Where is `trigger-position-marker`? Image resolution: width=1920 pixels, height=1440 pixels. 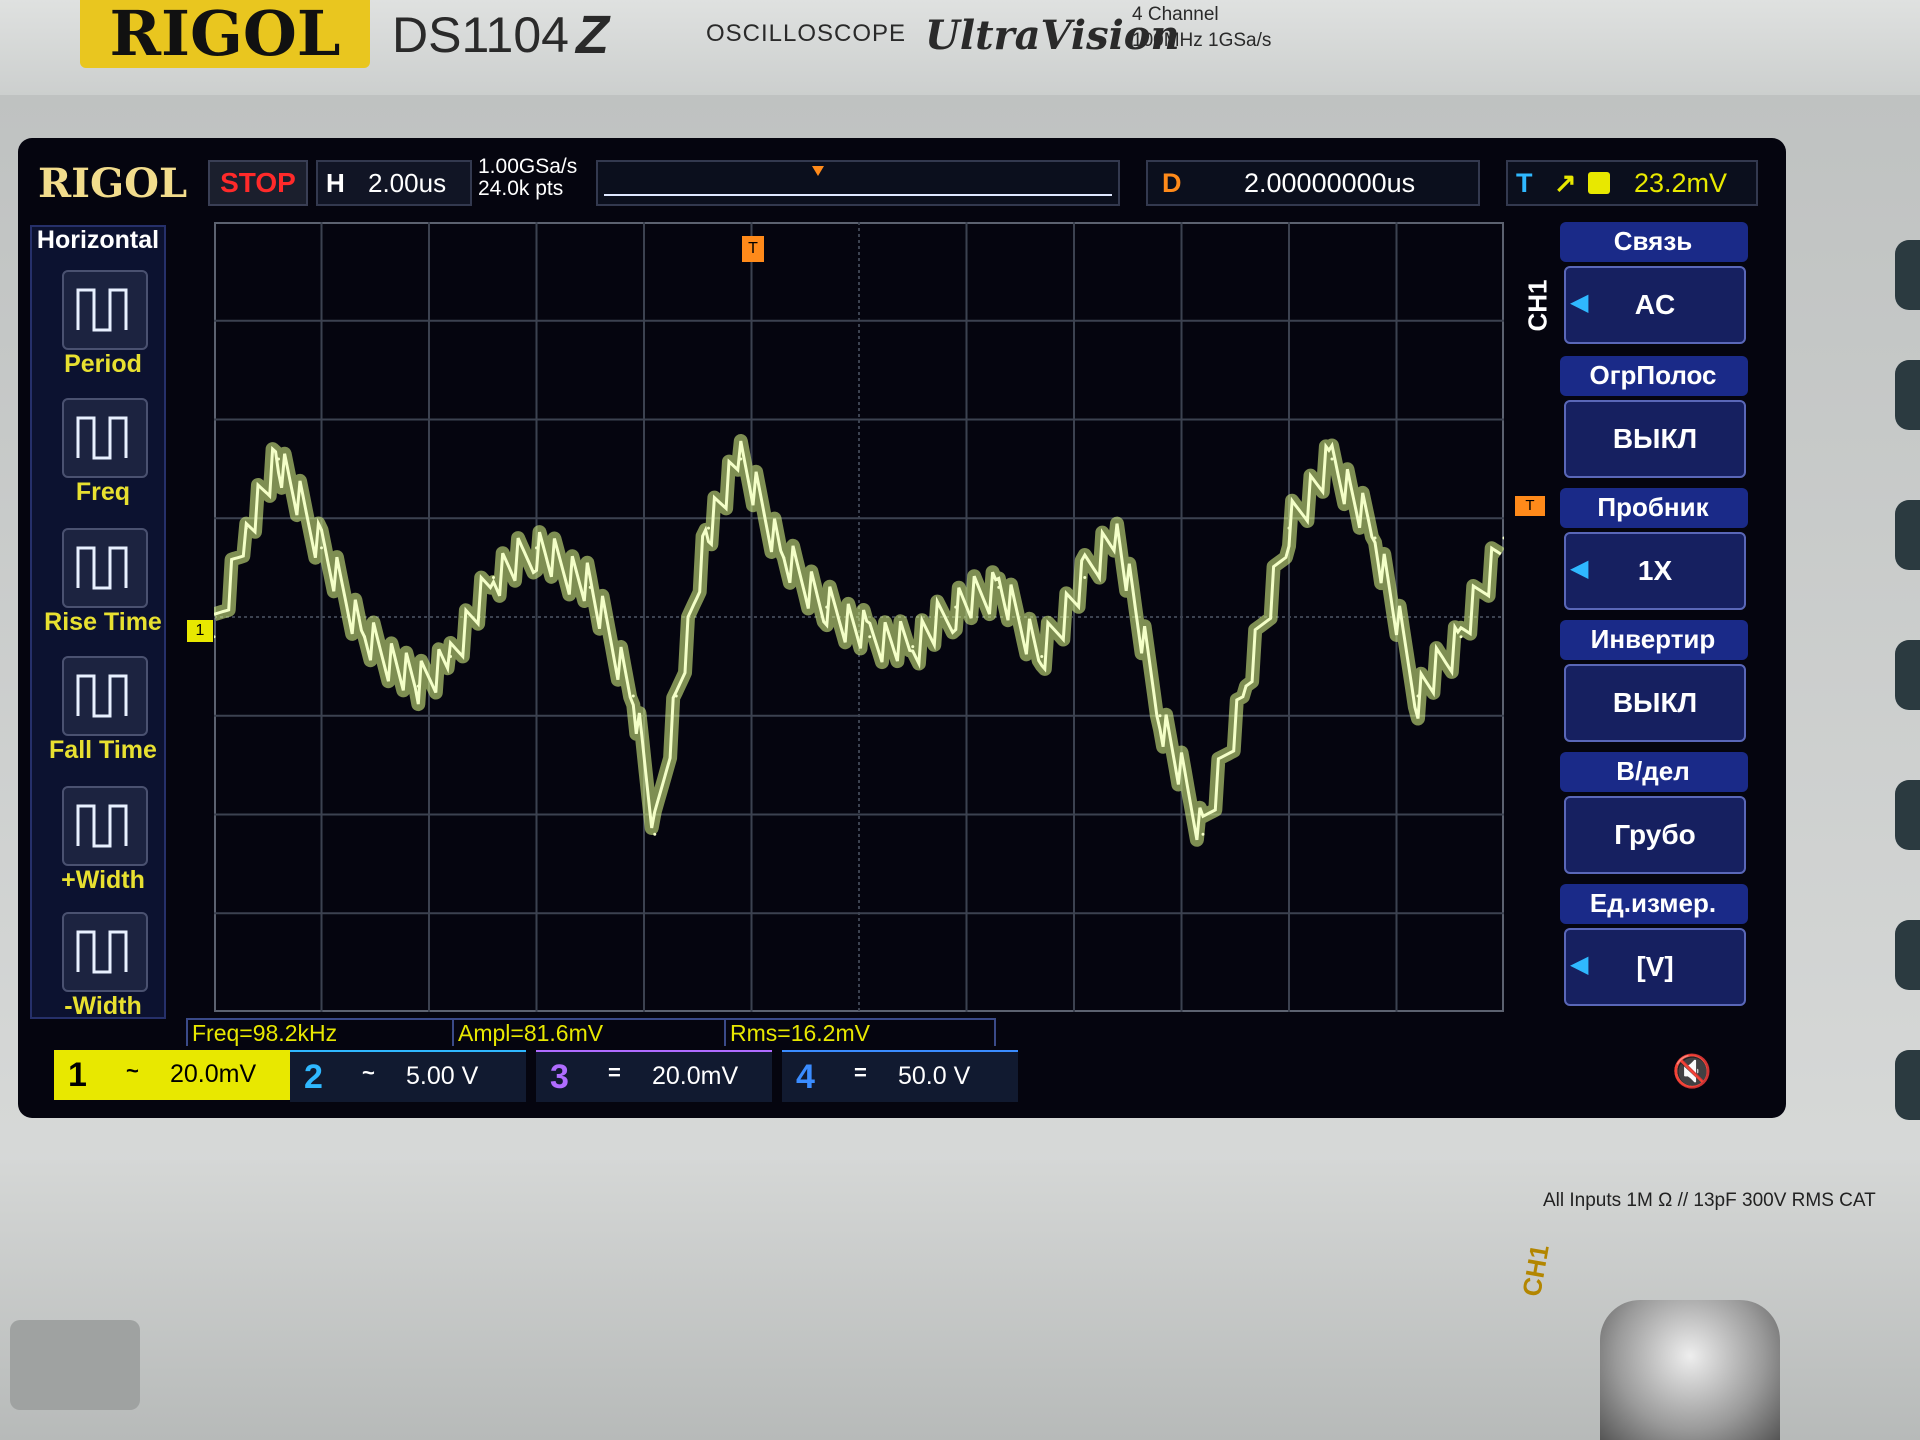 trigger-position-marker is located at coordinates (818, 171).